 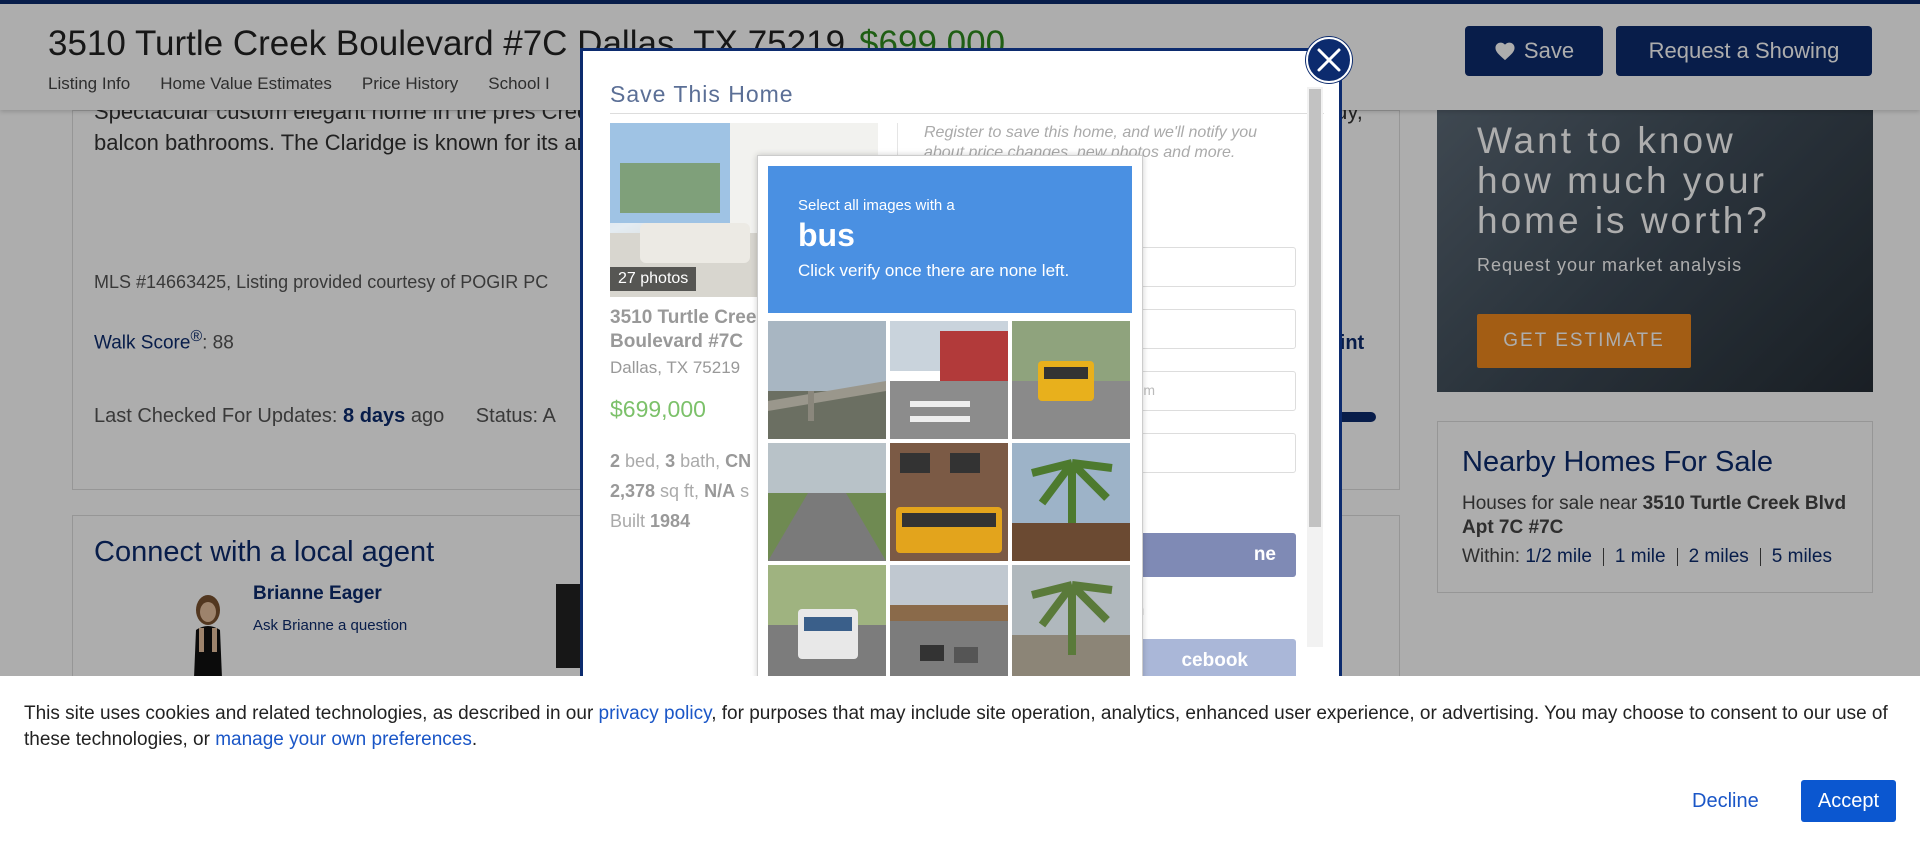 What do you see at coordinates (653, 279) in the screenshot?
I see `photo-count-badge: 27 photos` at bounding box center [653, 279].